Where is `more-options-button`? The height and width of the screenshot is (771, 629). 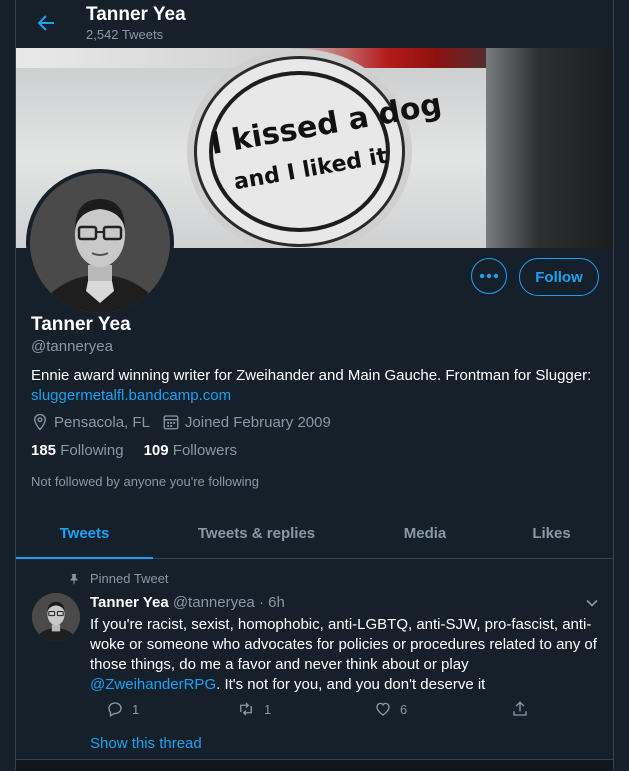 more-options-button is located at coordinates (489, 276).